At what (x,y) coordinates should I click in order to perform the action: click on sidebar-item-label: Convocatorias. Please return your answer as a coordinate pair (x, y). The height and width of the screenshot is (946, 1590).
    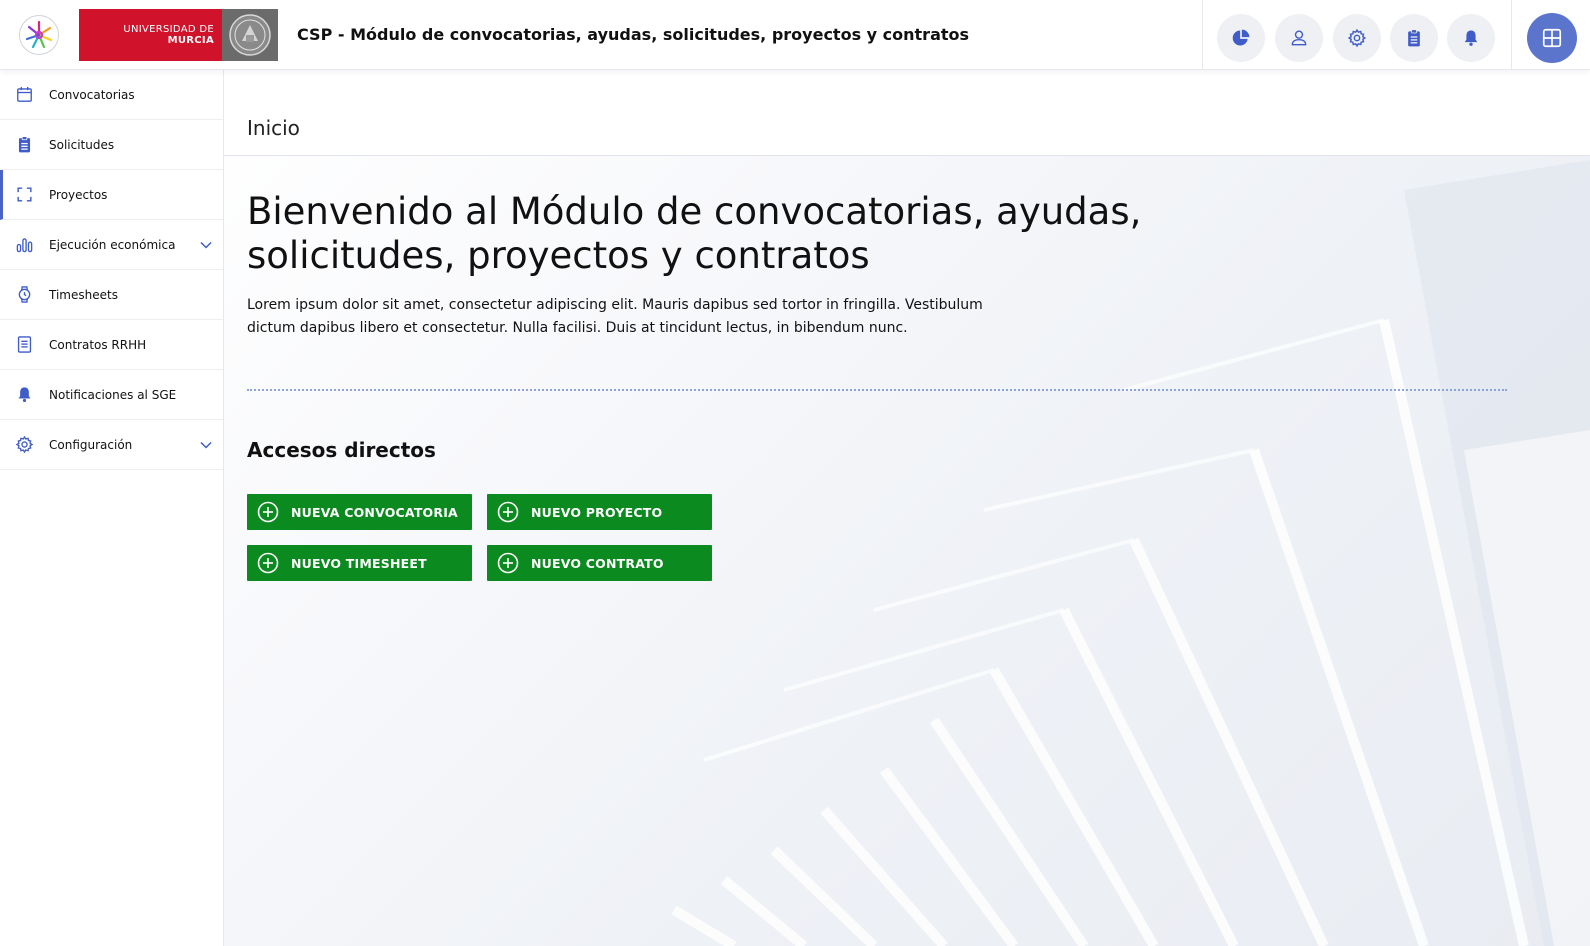
    Looking at the image, I should click on (92, 94).